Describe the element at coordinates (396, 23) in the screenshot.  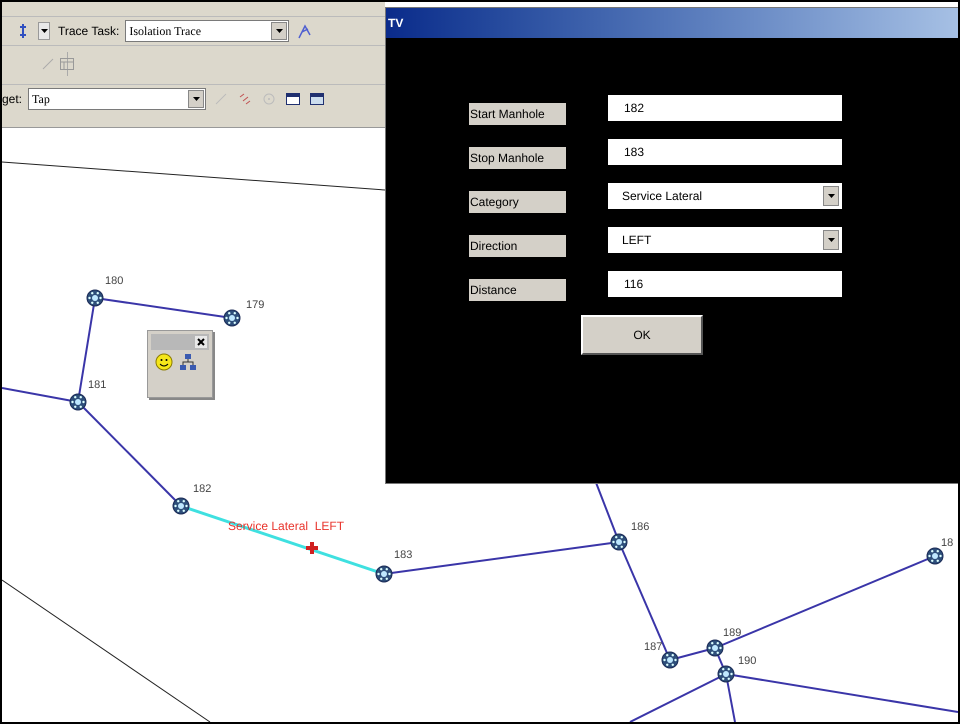
I see `window-title: TV` at that location.